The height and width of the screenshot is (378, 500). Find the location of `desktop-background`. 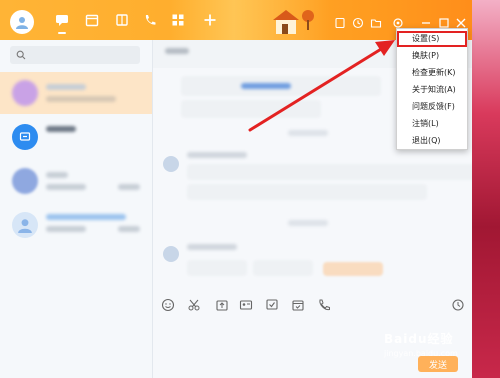

desktop-background is located at coordinates (486, 189).